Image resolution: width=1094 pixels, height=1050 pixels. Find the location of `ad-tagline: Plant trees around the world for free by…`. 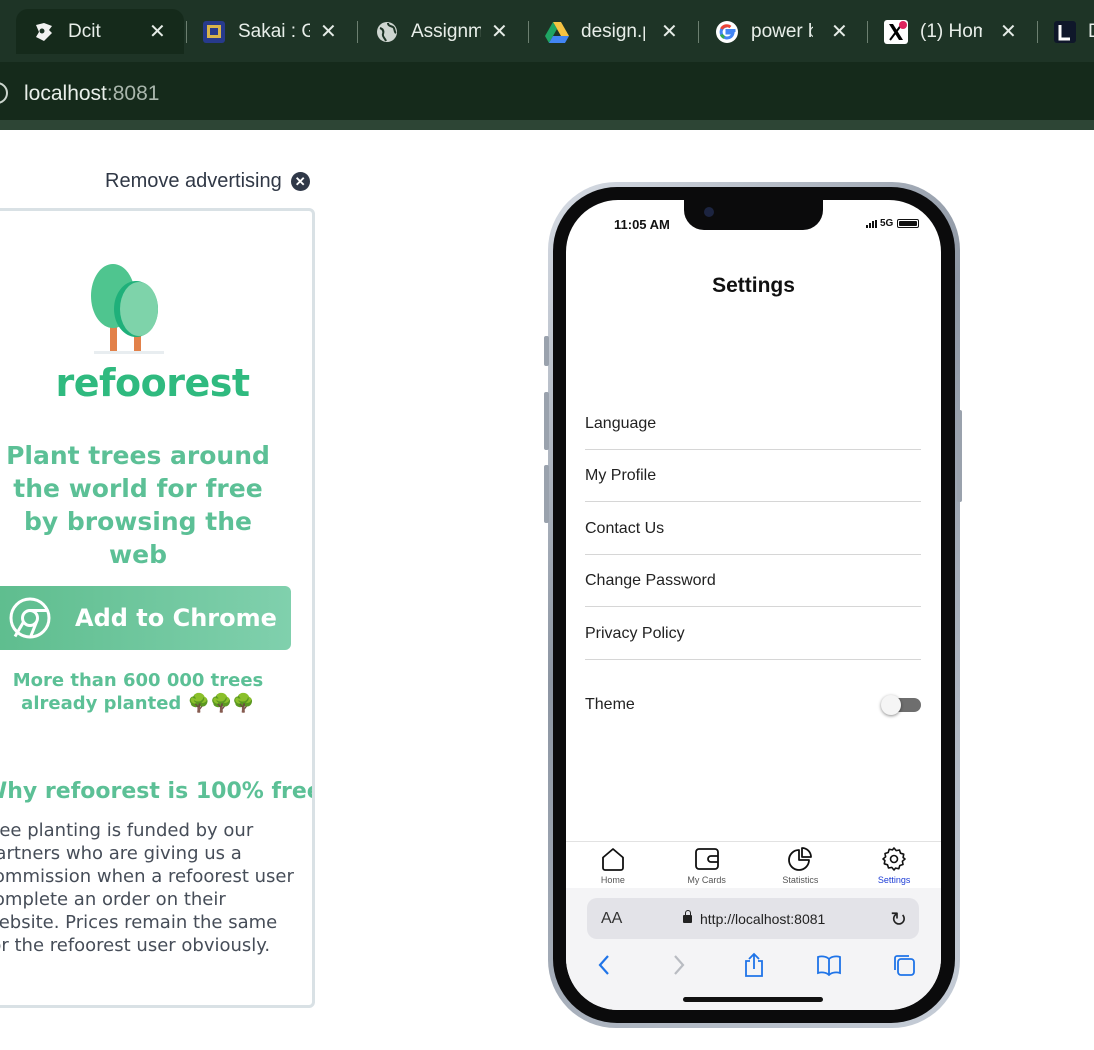

ad-tagline: Plant trees around the world for free by… is located at coordinates (138, 505).